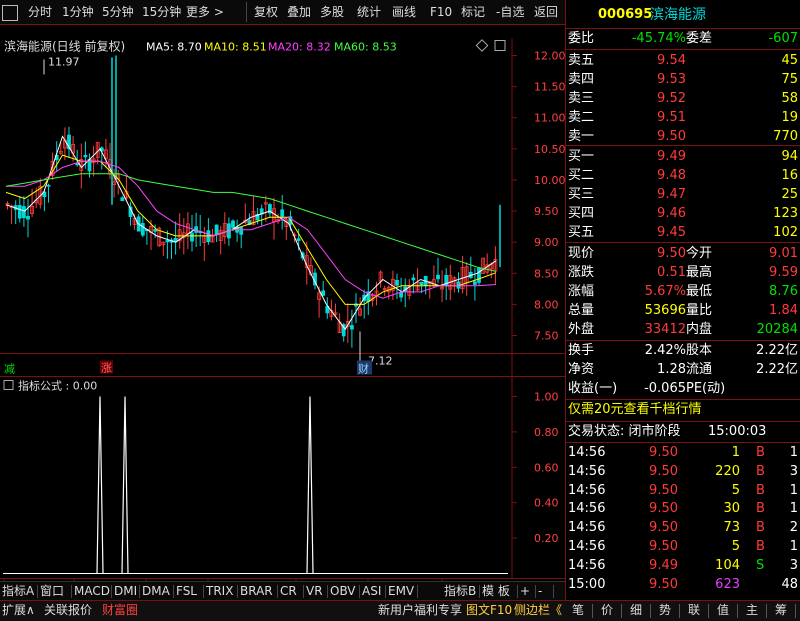  What do you see at coordinates (789, 194) in the screenshot?
I see `buy-volume: 25` at bounding box center [789, 194].